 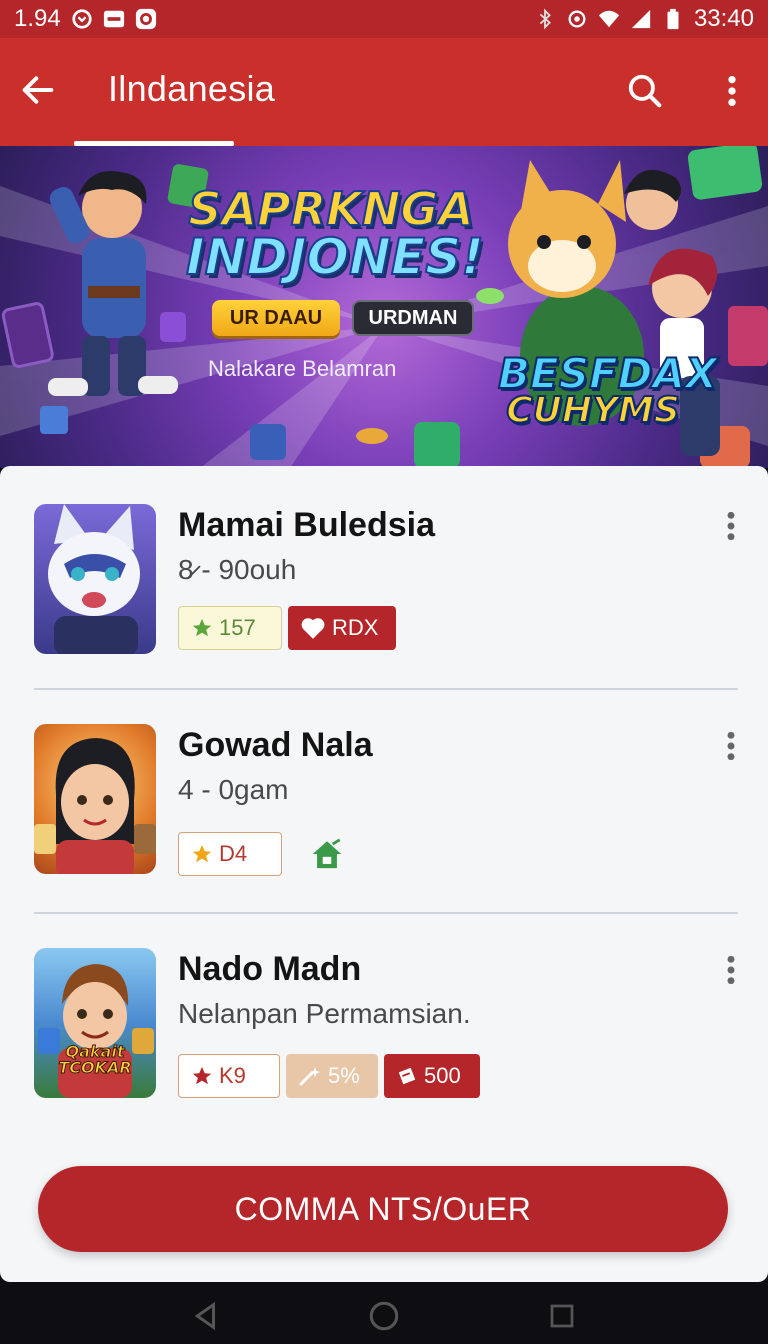 I want to click on back-button, so click(x=38, y=90).